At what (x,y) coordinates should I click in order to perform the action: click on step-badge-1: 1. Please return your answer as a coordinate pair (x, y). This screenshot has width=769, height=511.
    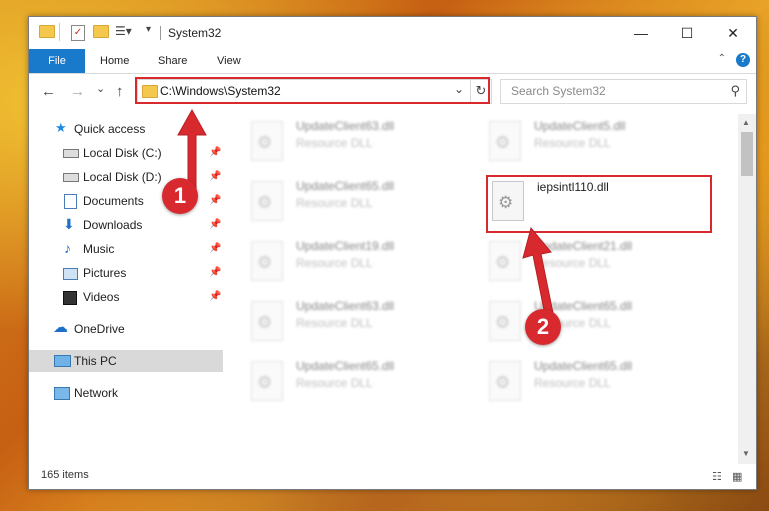
    Looking at the image, I should click on (180, 196).